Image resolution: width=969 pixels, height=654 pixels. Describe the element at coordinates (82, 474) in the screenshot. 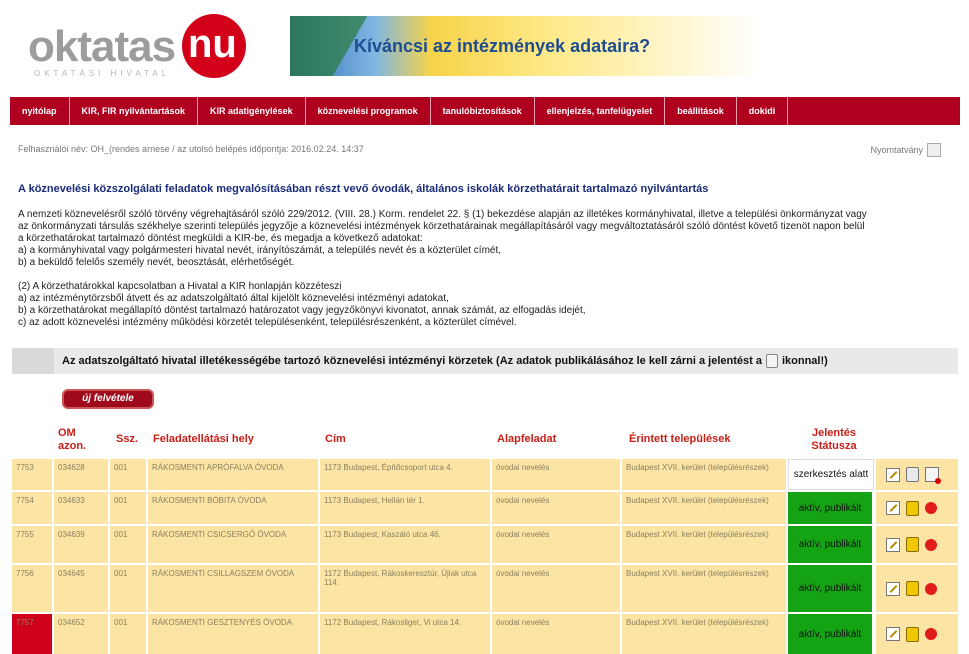

I see `cell-om: 034628` at that location.